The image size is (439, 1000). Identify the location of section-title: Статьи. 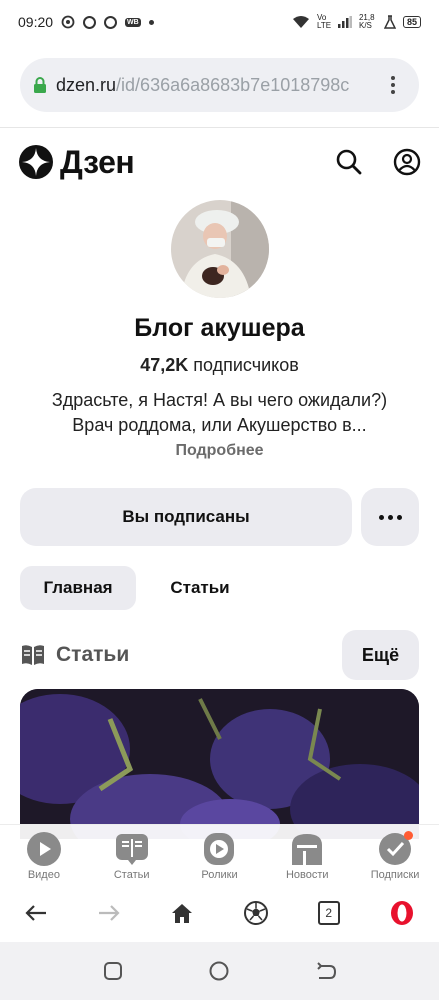
(93, 654).